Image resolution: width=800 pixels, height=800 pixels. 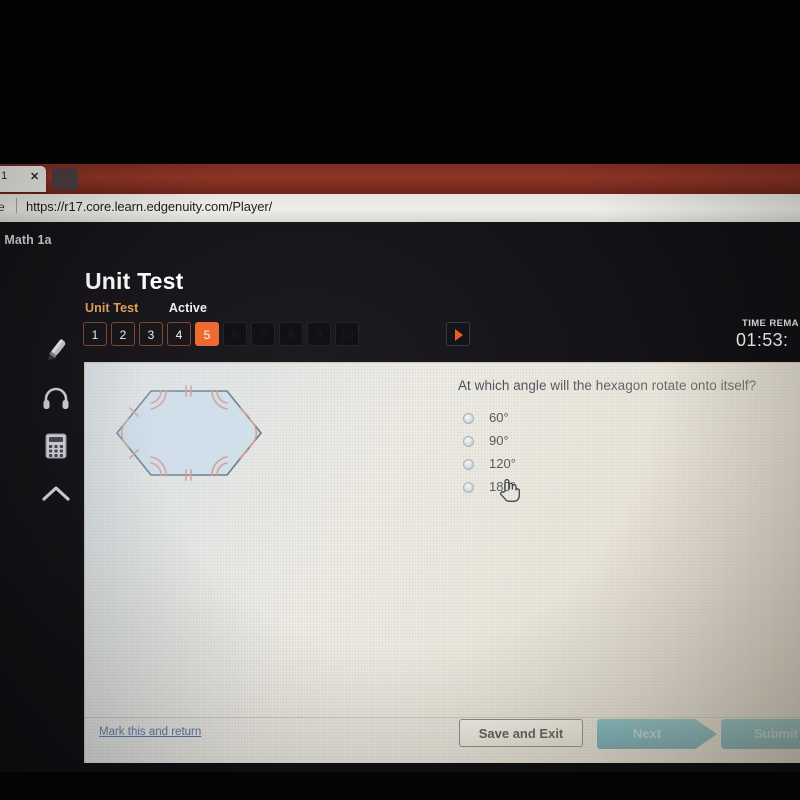 I want to click on submit-button: Submit, so click(x=760, y=734).